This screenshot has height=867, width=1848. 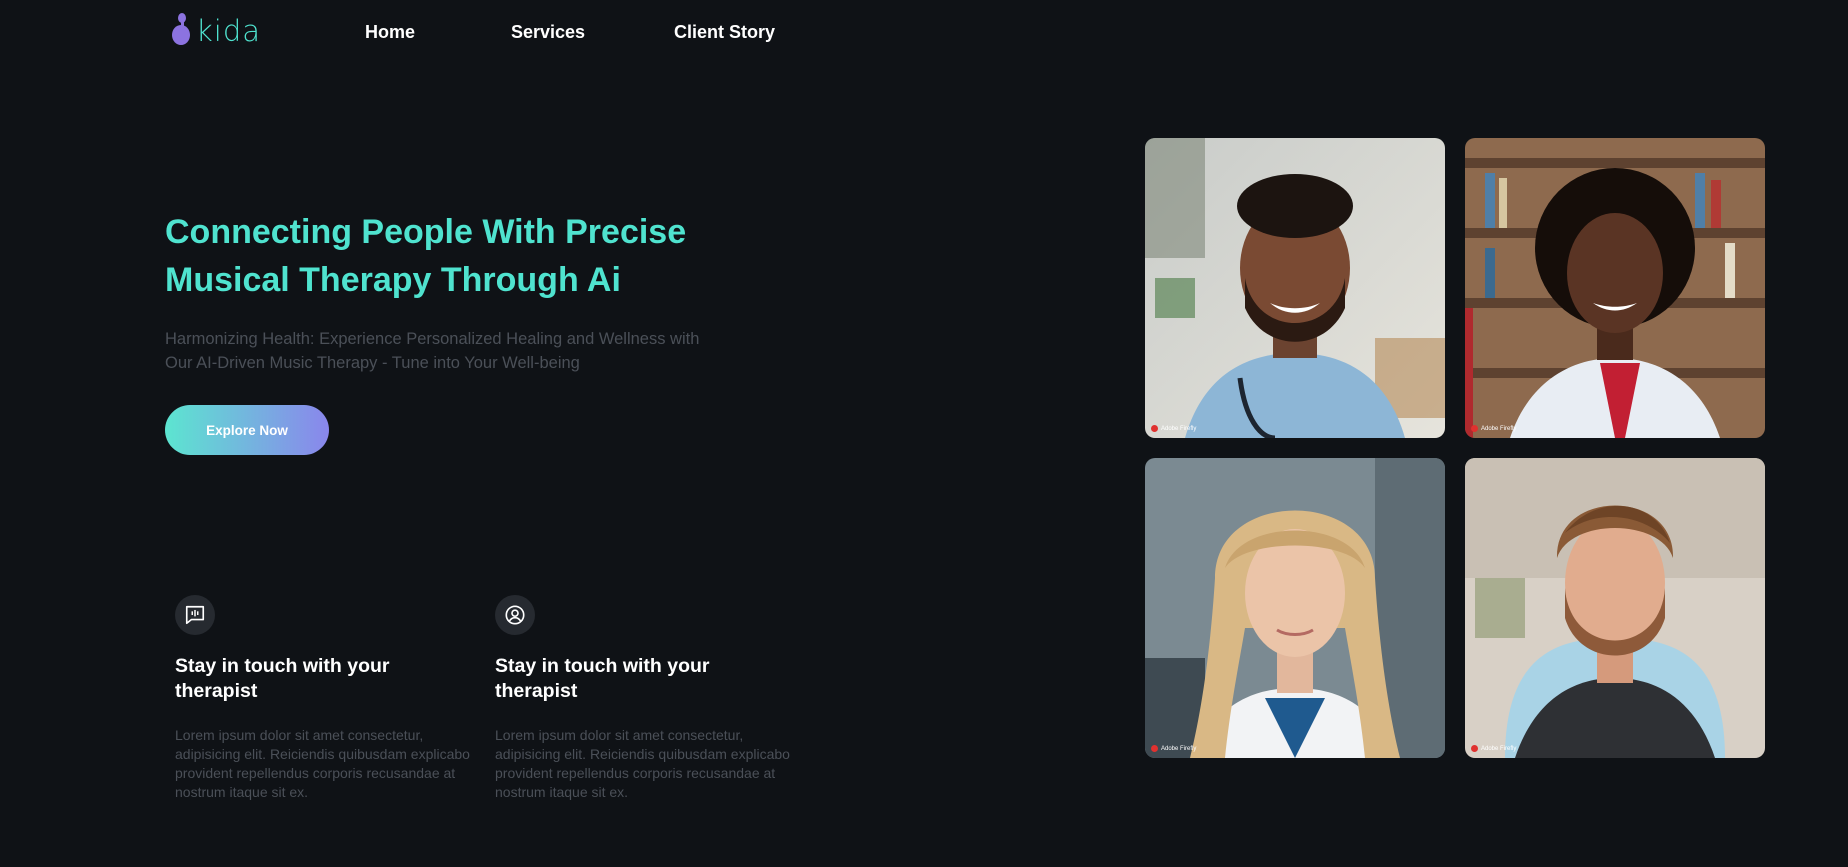 What do you see at coordinates (924, 35) in the screenshot?
I see `top-nav: kida Home Services Client Story` at bounding box center [924, 35].